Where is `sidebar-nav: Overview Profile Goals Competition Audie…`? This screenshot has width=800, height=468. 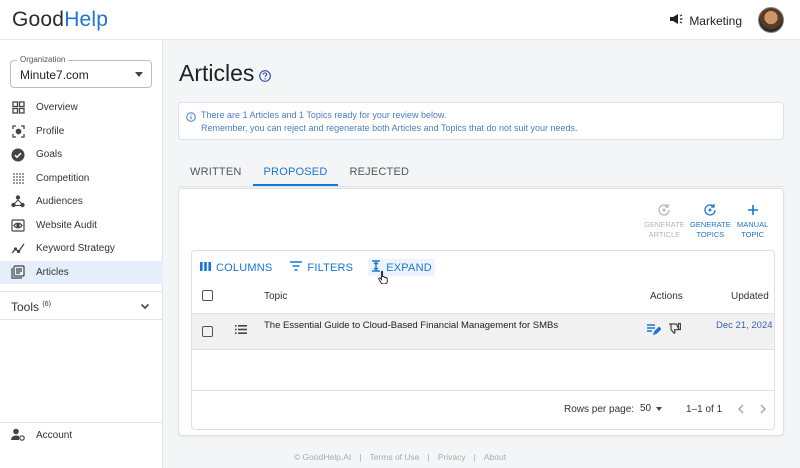 sidebar-nav: Overview Profile Goals Competition Audie… is located at coordinates (81, 190).